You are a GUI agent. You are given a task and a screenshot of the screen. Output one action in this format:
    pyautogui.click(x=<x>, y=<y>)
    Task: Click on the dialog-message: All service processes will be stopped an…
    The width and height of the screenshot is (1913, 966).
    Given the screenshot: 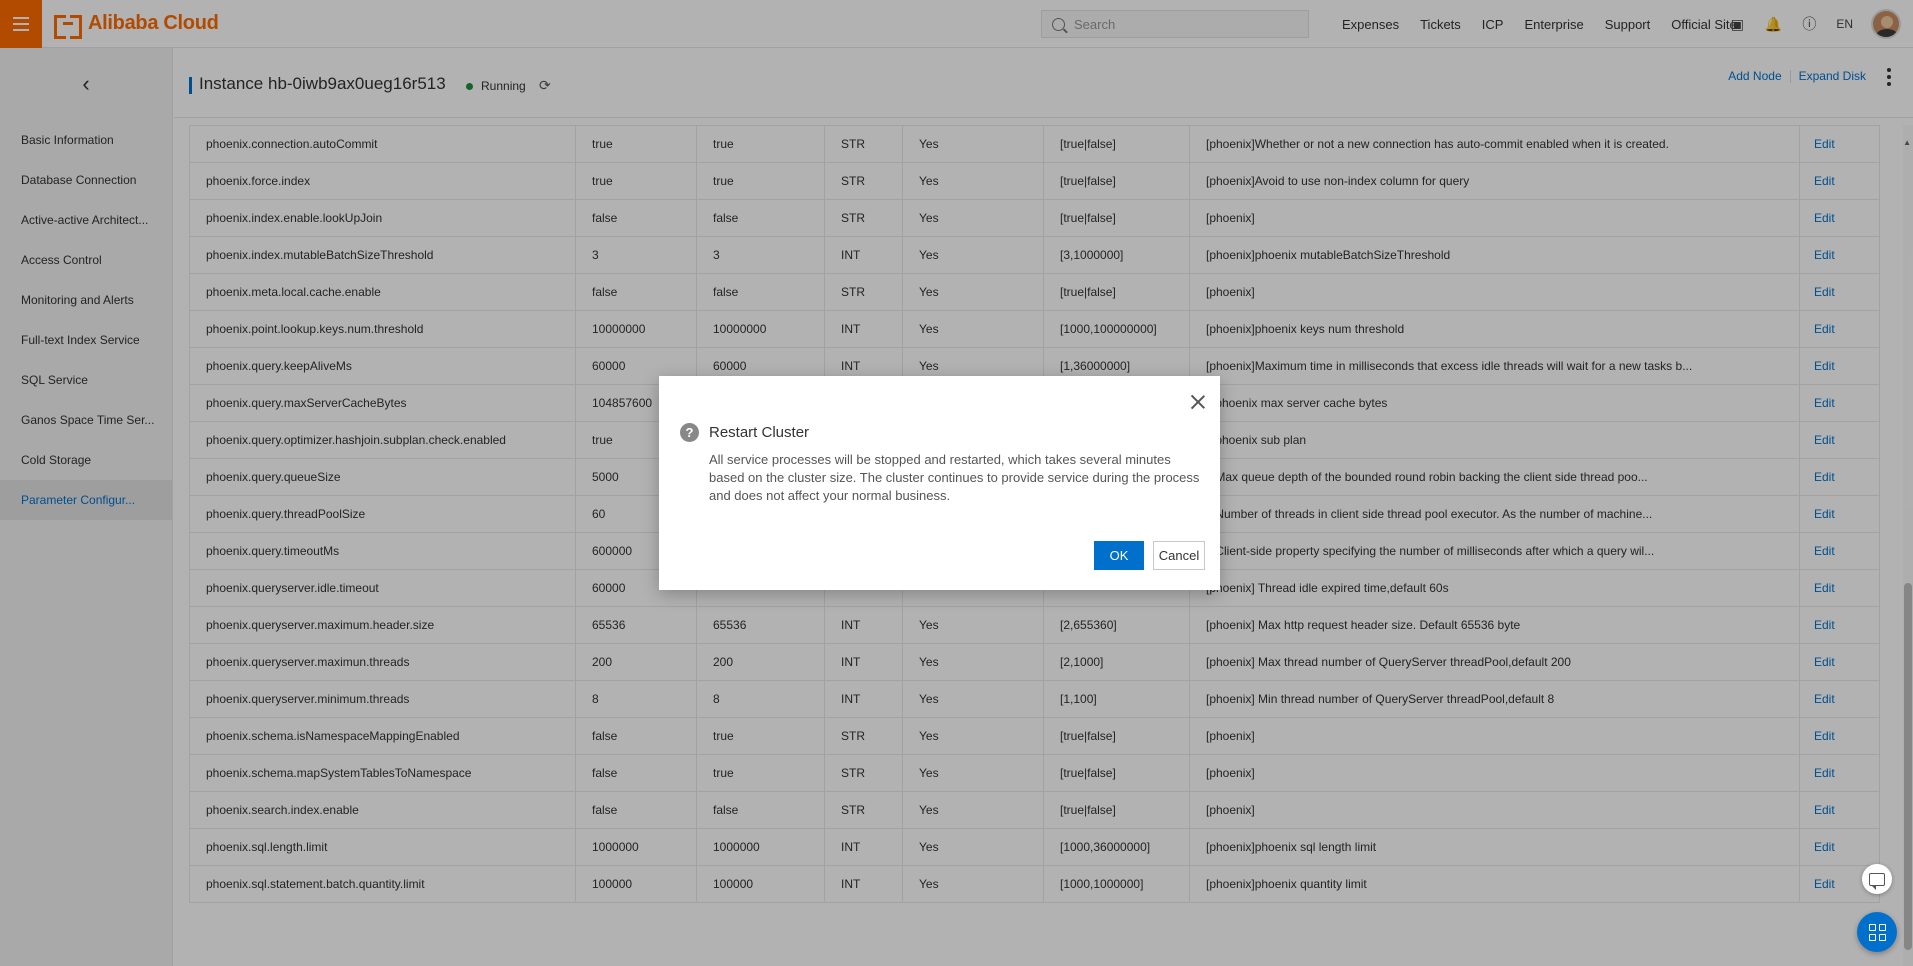 What is the action you would take?
    pyautogui.click(x=954, y=477)
    